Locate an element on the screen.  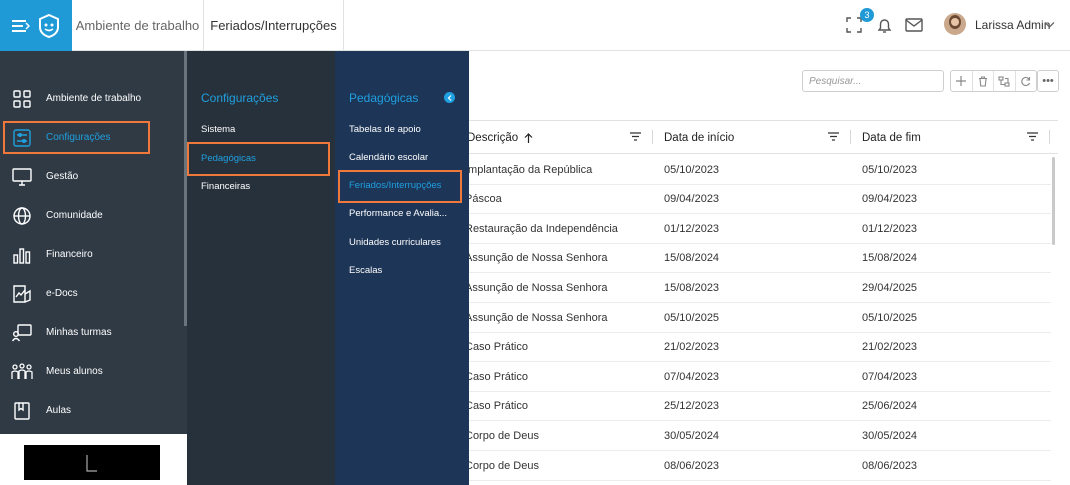
sidebar-item-meus-alunos: Meus alunos is located at coordinates (92, 371).